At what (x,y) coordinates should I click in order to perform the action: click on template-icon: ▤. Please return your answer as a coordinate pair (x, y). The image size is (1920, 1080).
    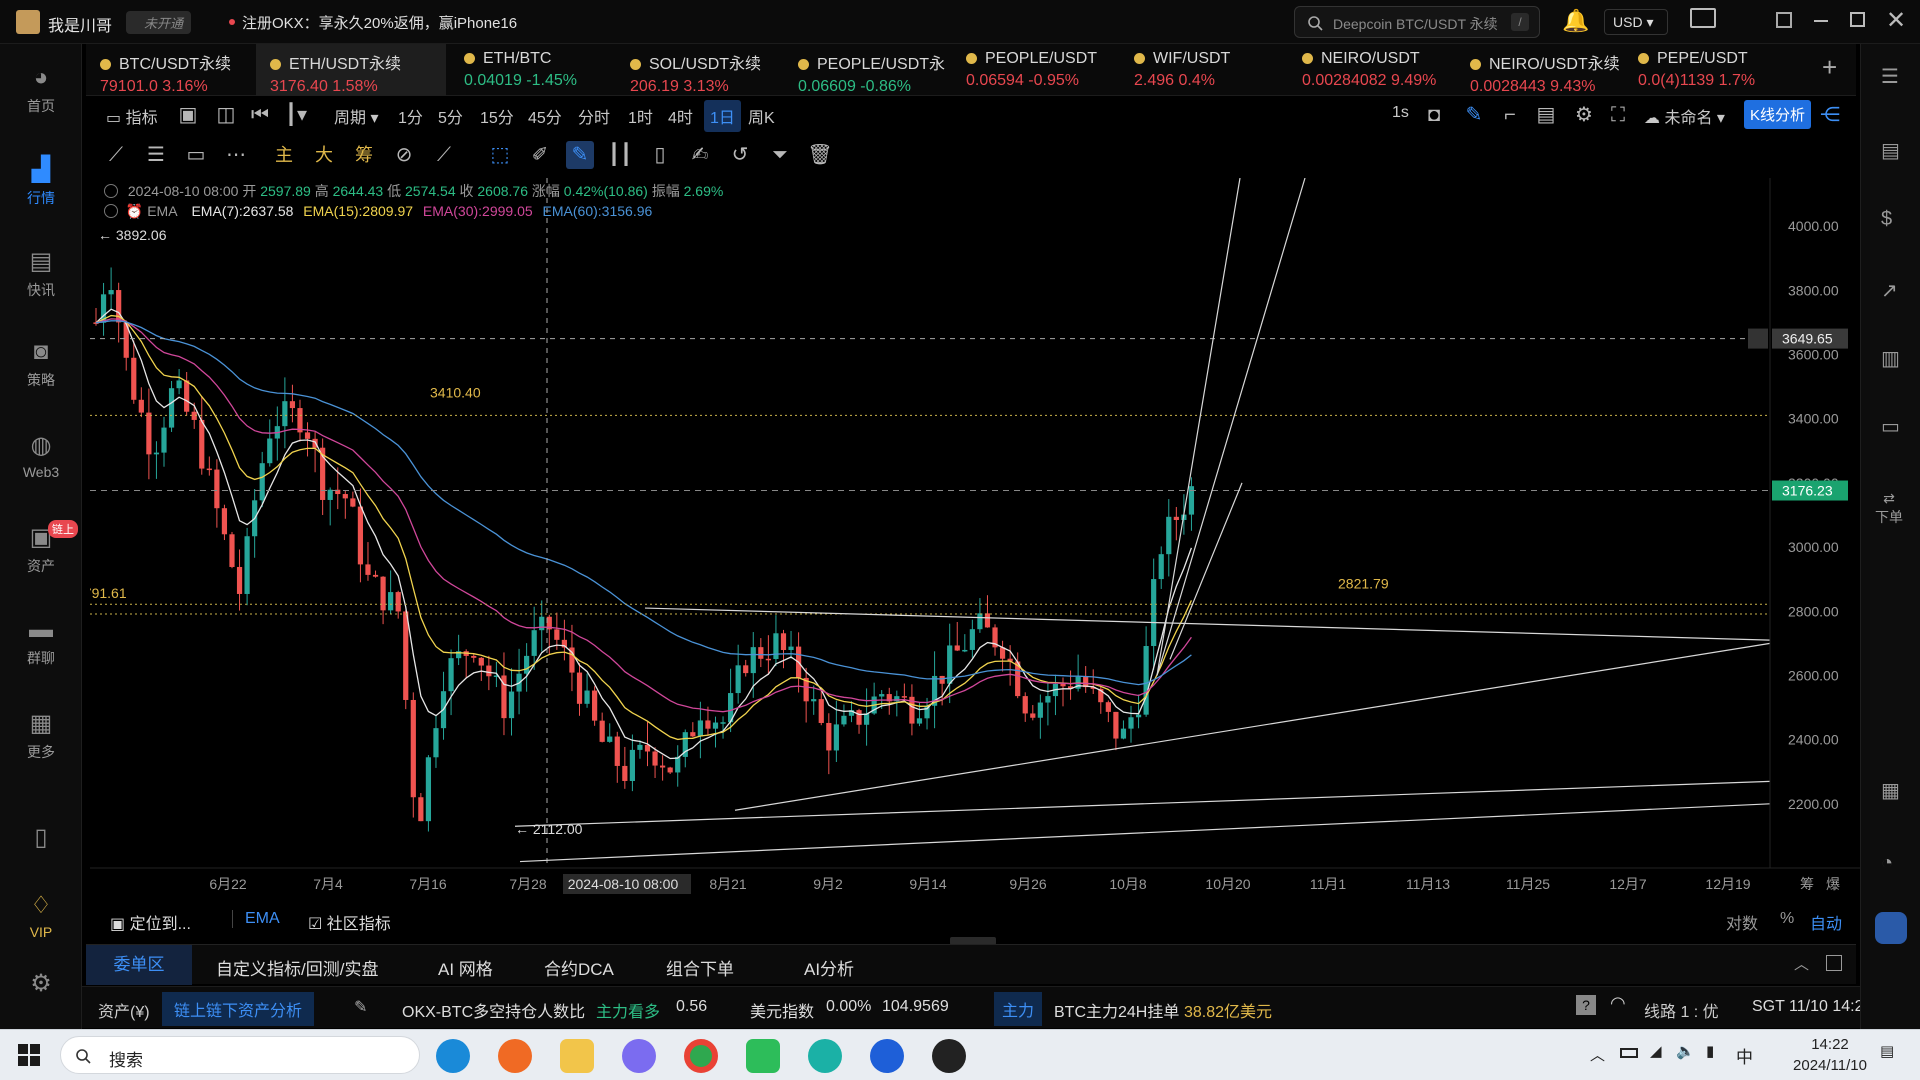
    Looking at the image, I should click on (1546, 115).